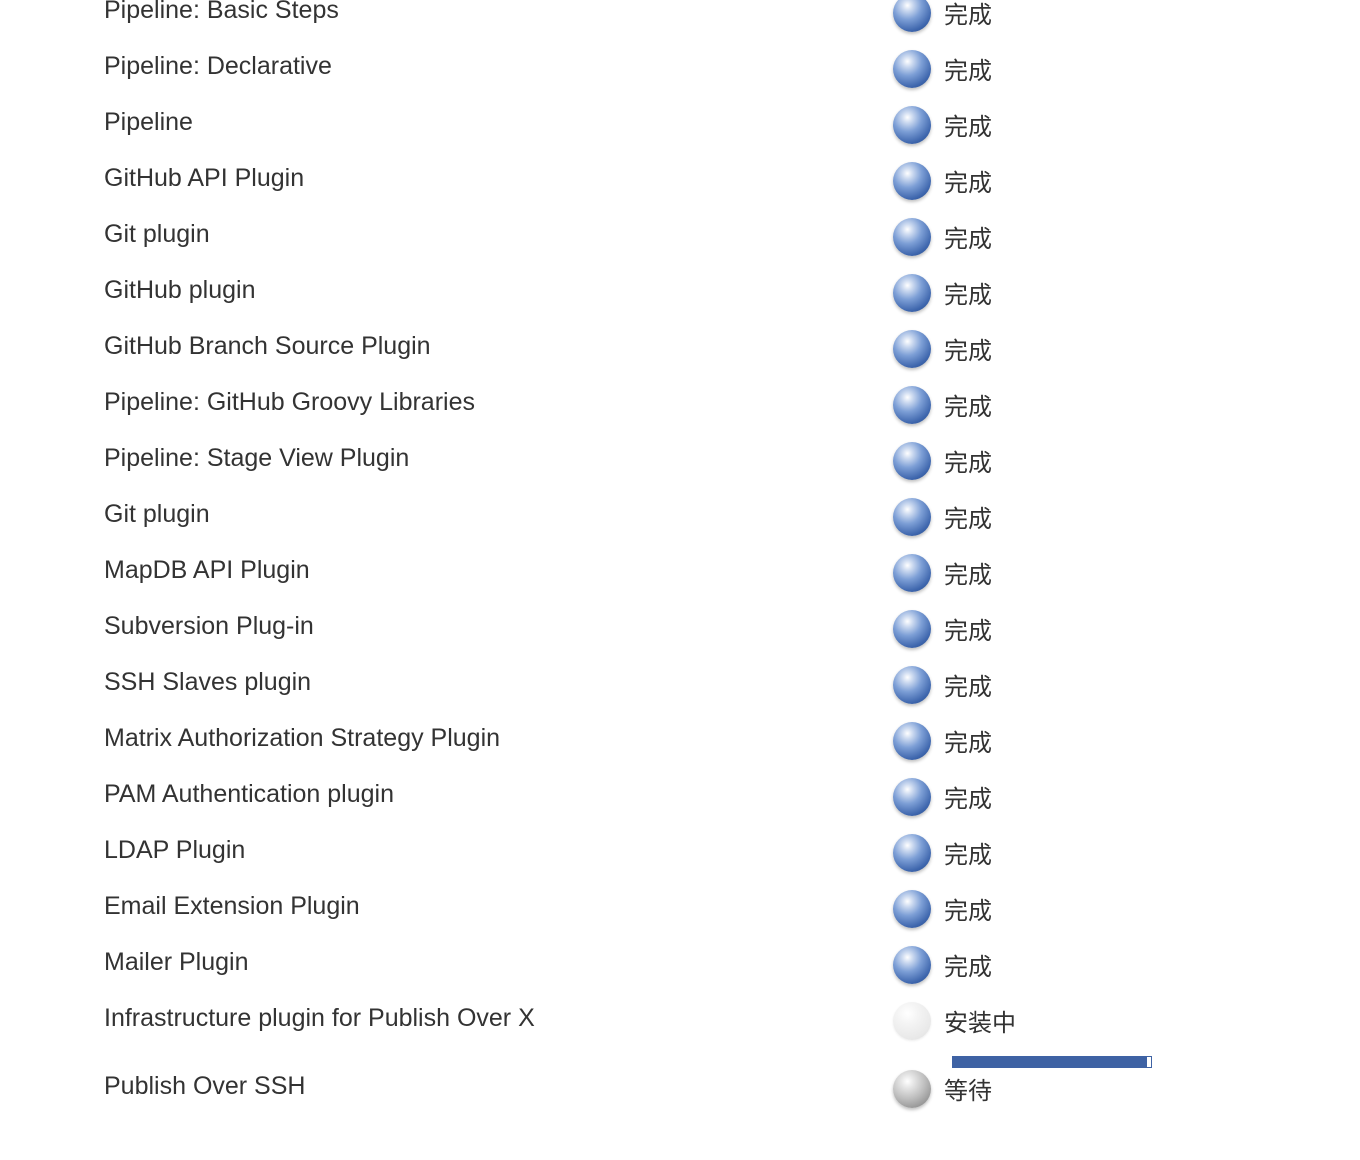 This screenshot has height=1160, width=1360. Describe the element at coordinates (680, 884) in the screenshot. I see `plugin-row: Email Extension Plugin 完成` at that location.